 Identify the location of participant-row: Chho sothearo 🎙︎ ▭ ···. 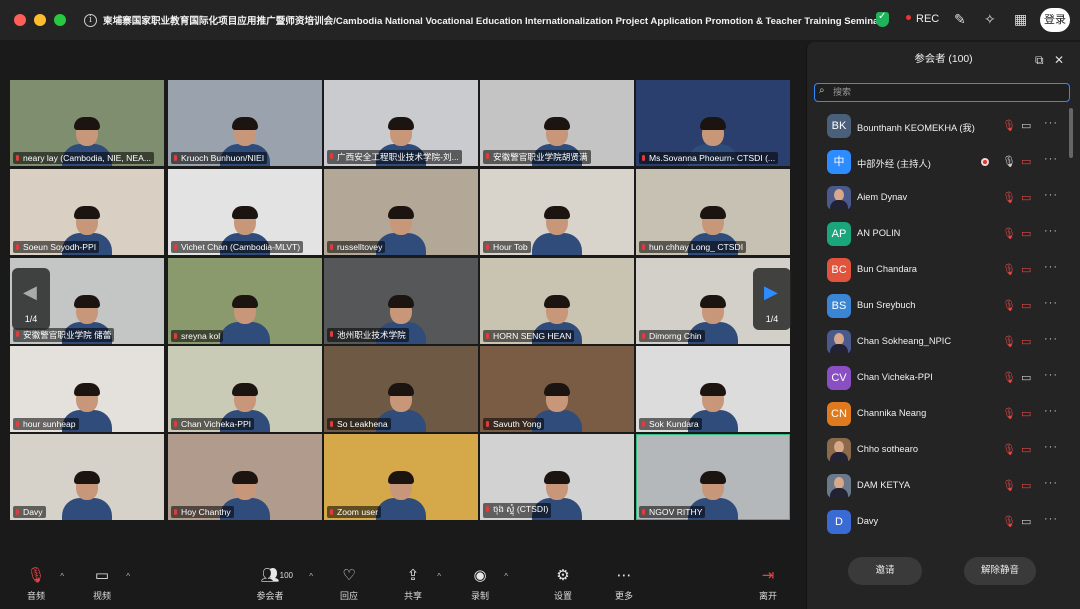
(936, 450).